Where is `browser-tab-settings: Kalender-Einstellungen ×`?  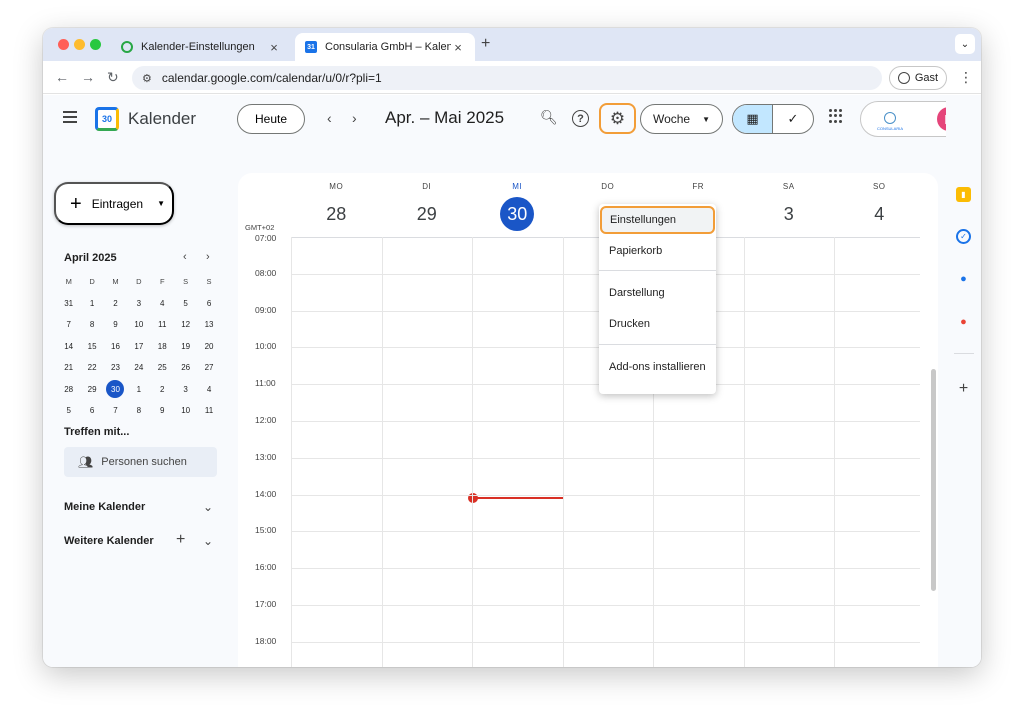 browser-tab-settings: Kalender-Einstellungen × is located at coordinates (201, 47).